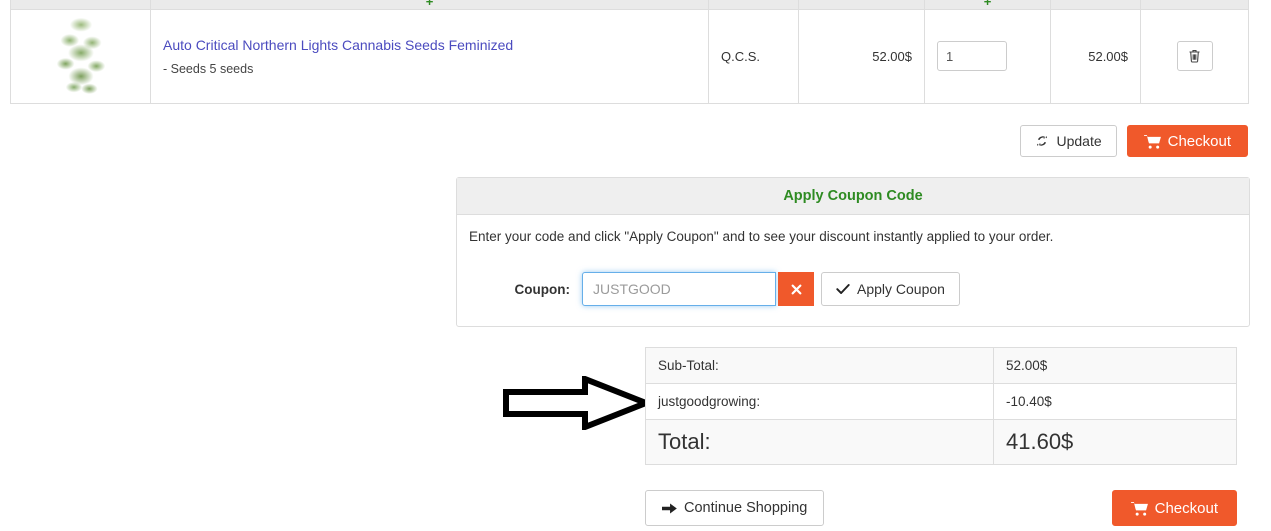 Image resolution: width=1271 pixels, height=531 pixels. Describe the element at coordinates (972, 56) in the screenshot. I see `quantity-input` at that location.